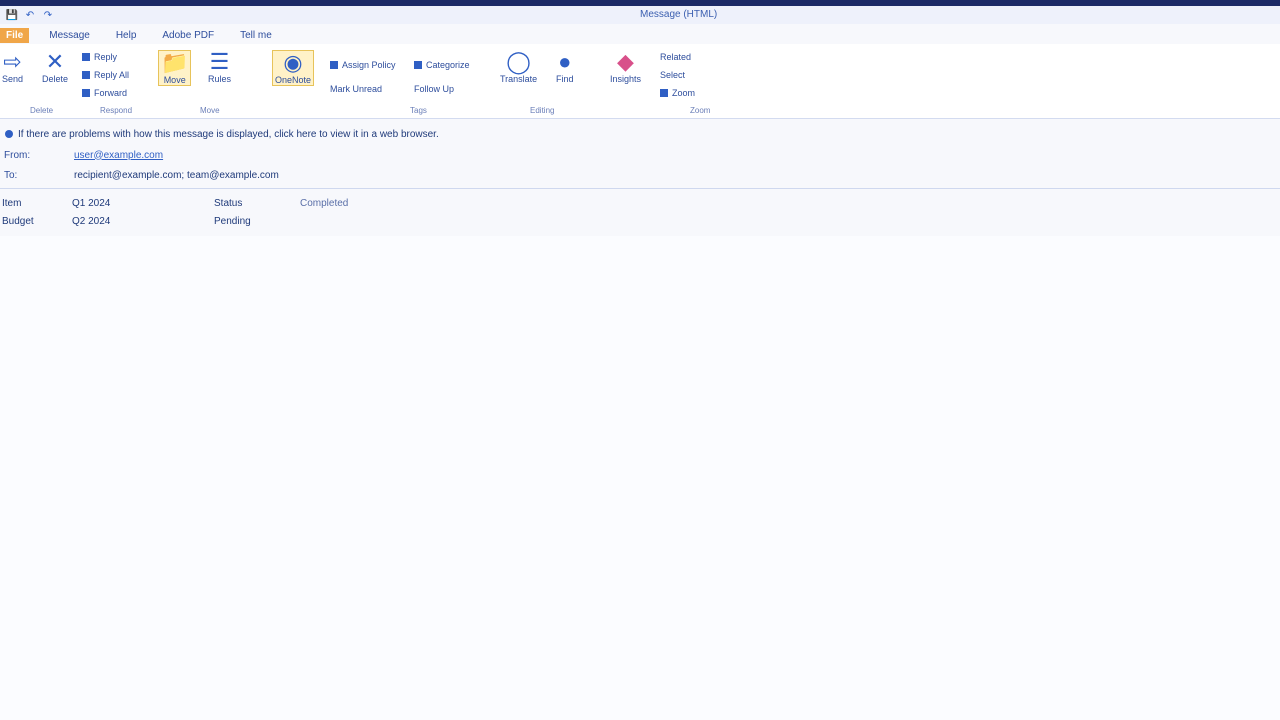 This screenshot has width=1280, height=720. I want to click on delete-button: ✕ Delete, so click(55, 67).